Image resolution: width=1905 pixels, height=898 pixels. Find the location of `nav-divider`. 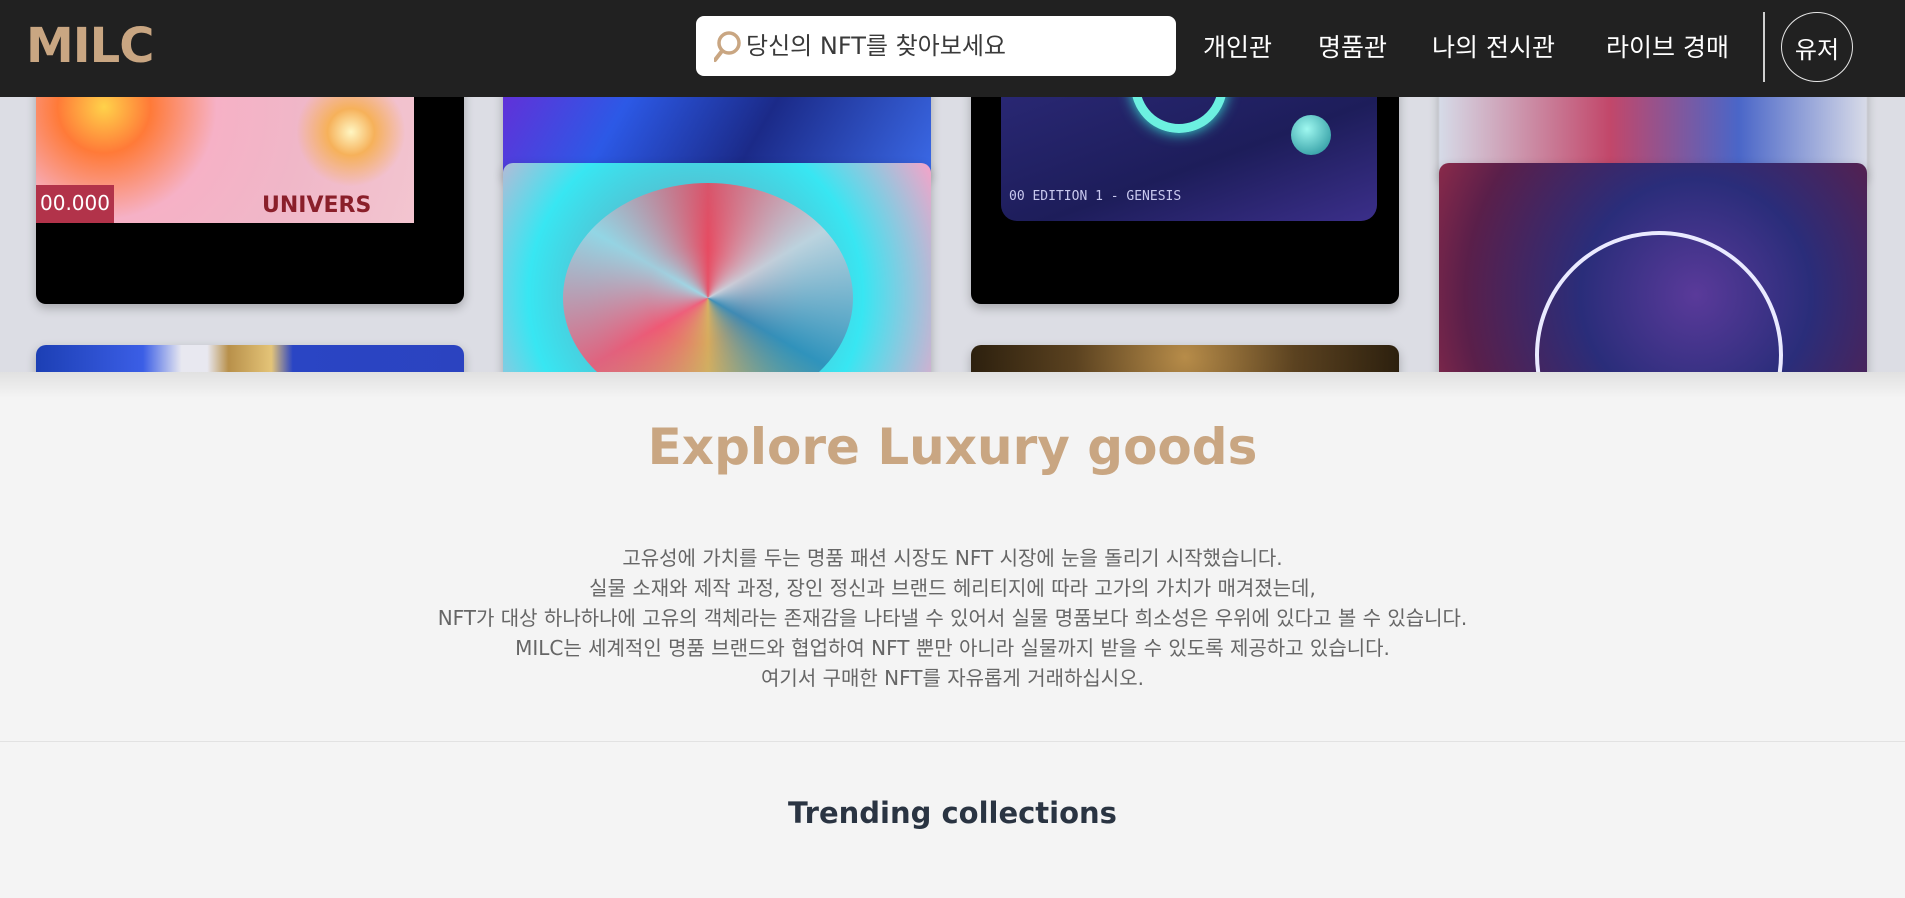

nav-divider is located at coordinates (1764, 47).